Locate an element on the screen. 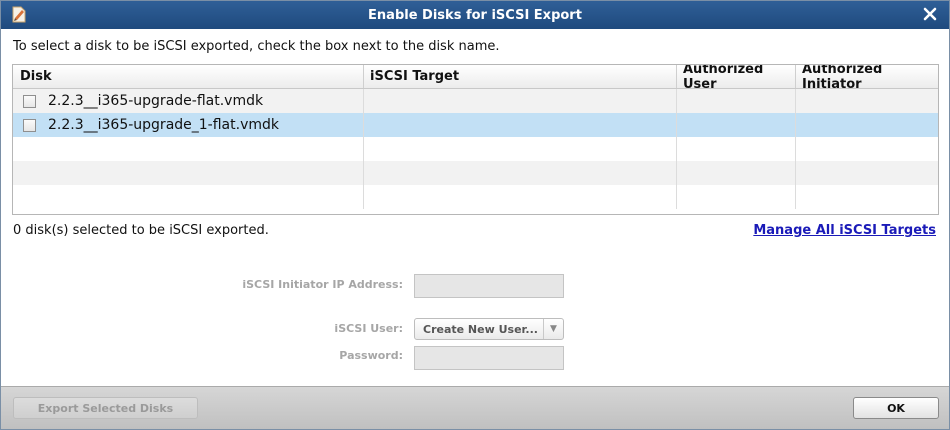 The image size is (950, 430). manage-iscsi-targets-link: Manage All iSCSI Targets is located at coordinates (844, 230).